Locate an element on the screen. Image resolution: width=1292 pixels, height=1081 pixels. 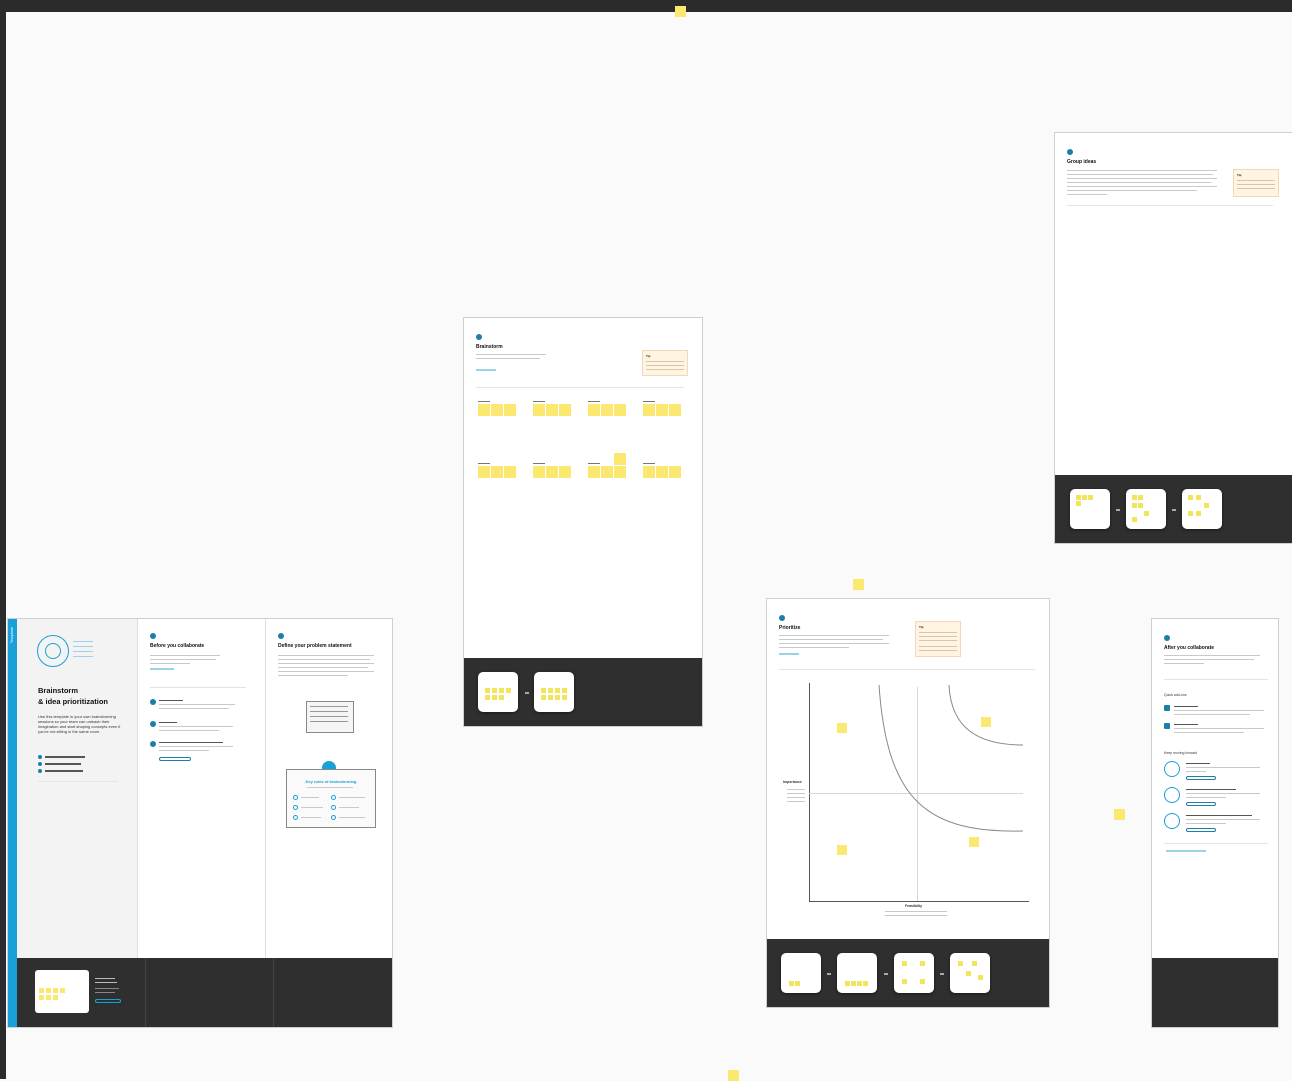
group-ideas-frame: Group ideas Tip is located at coordinates (1173, 338).